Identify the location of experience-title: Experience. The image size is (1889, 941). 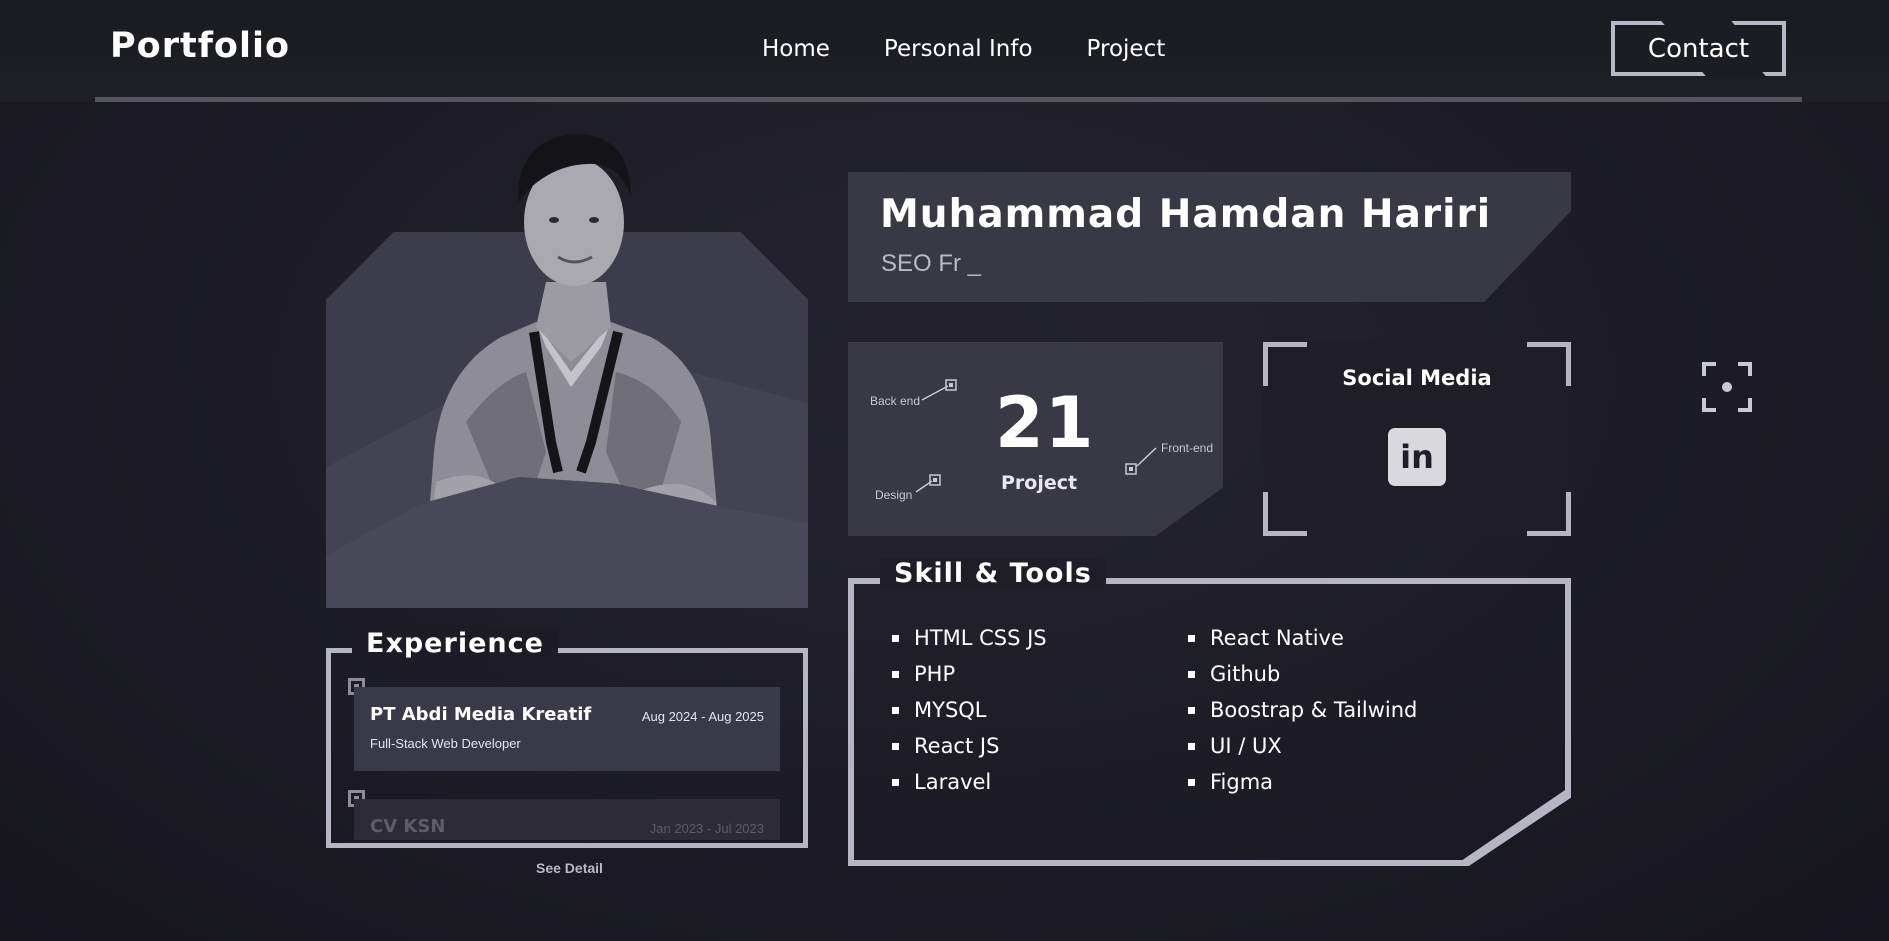
(455, 643).